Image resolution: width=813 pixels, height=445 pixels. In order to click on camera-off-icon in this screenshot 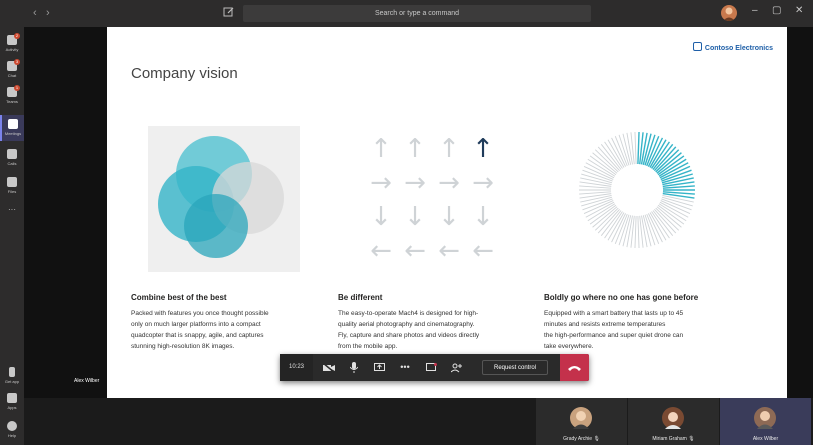, I will do `click(329, 367)`.